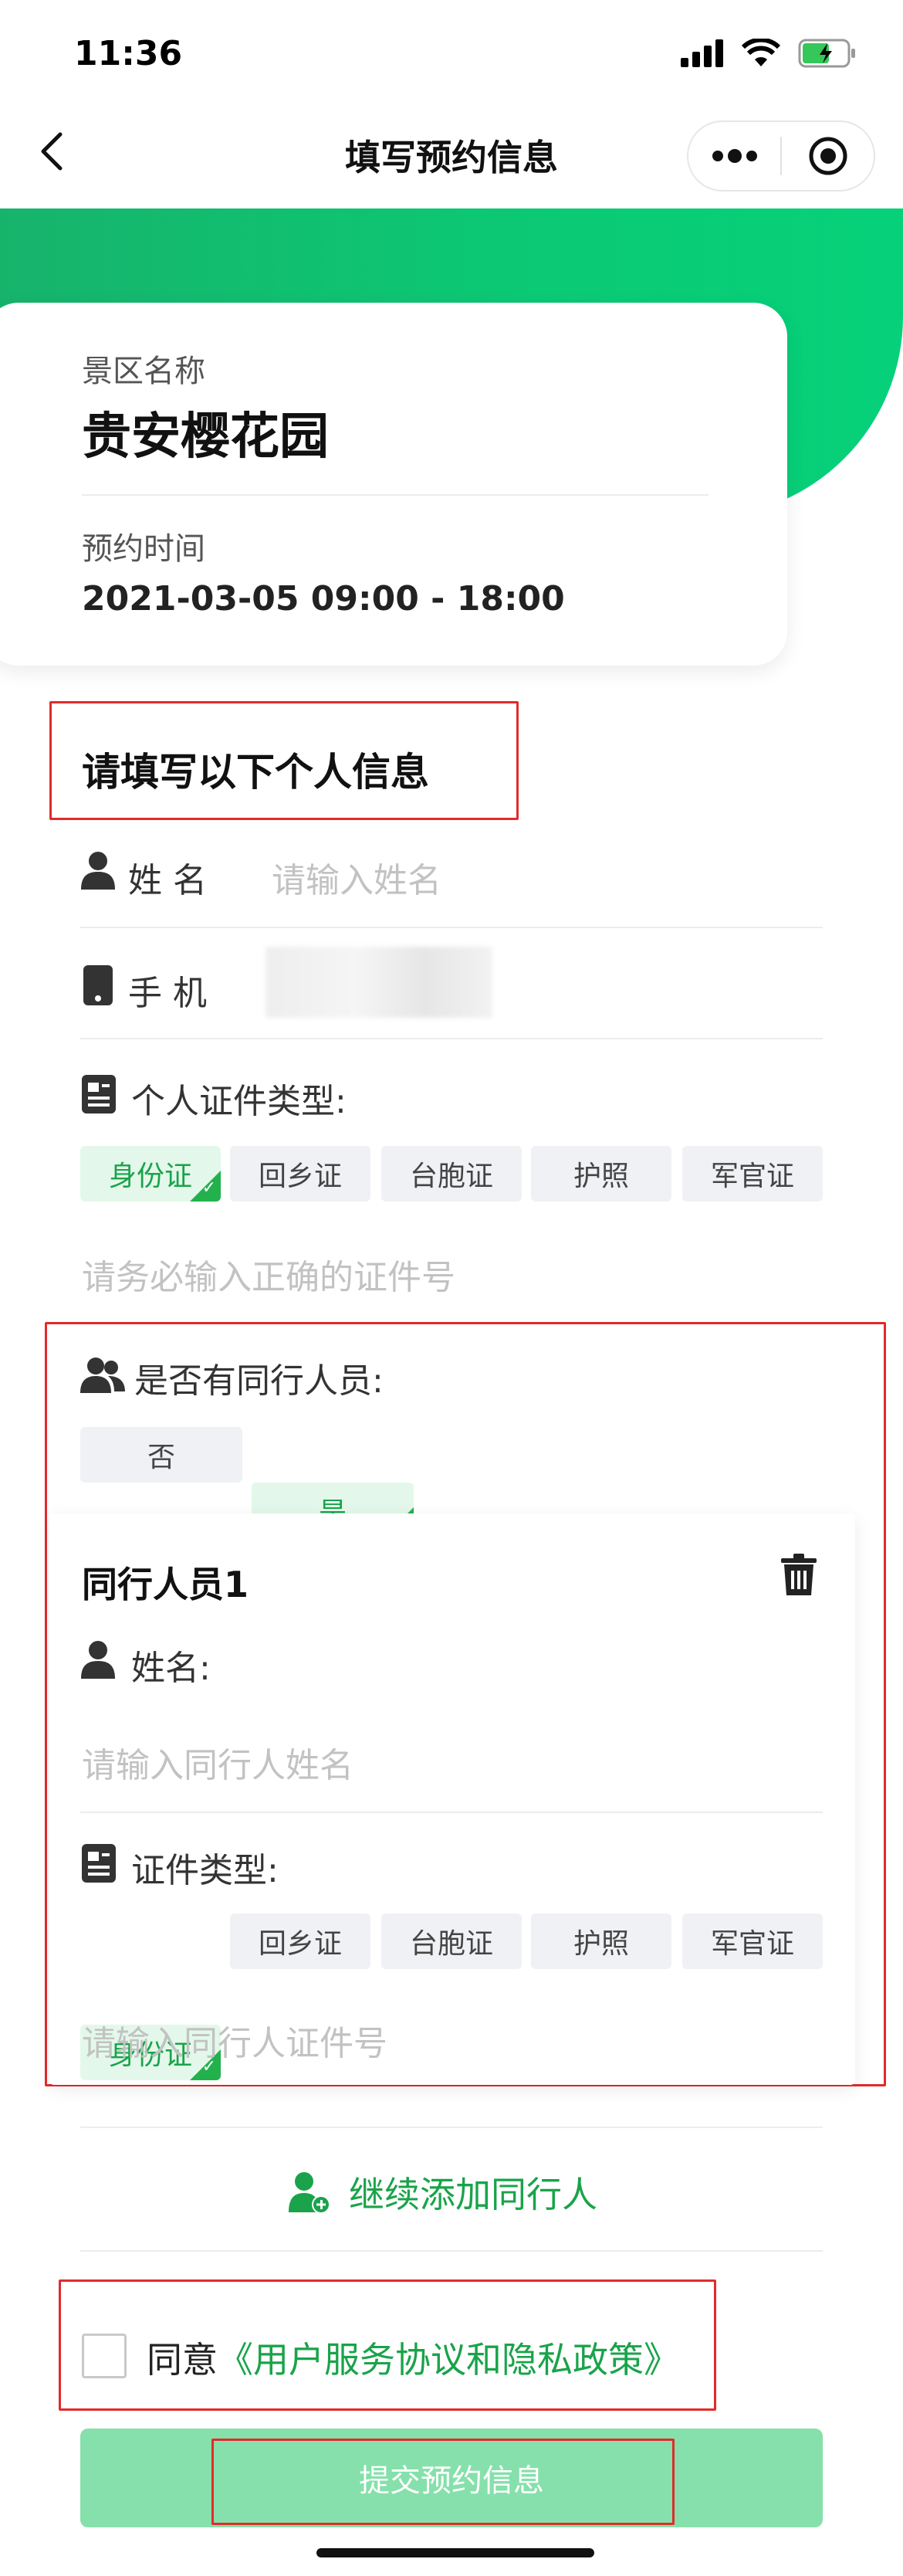 Image resolution: width=903 pixels, height=2576 pixels. What do you see at coordinates (205, 1870) in the screenshot?
I see `companion-id-type-label: 证件类型:` at bounding box center [205, 1870].